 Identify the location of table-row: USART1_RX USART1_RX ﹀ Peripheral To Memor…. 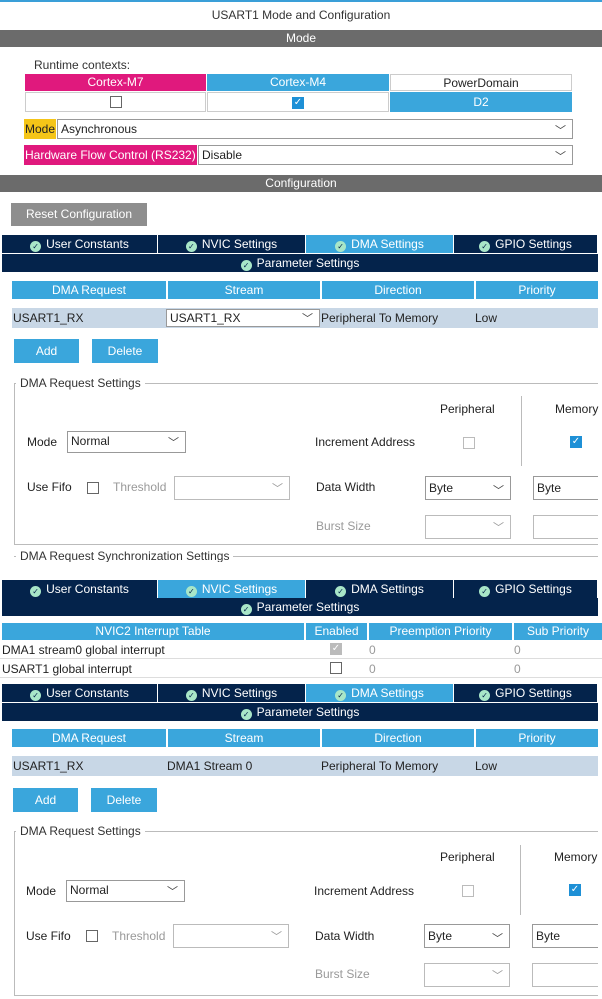
(305, 318).